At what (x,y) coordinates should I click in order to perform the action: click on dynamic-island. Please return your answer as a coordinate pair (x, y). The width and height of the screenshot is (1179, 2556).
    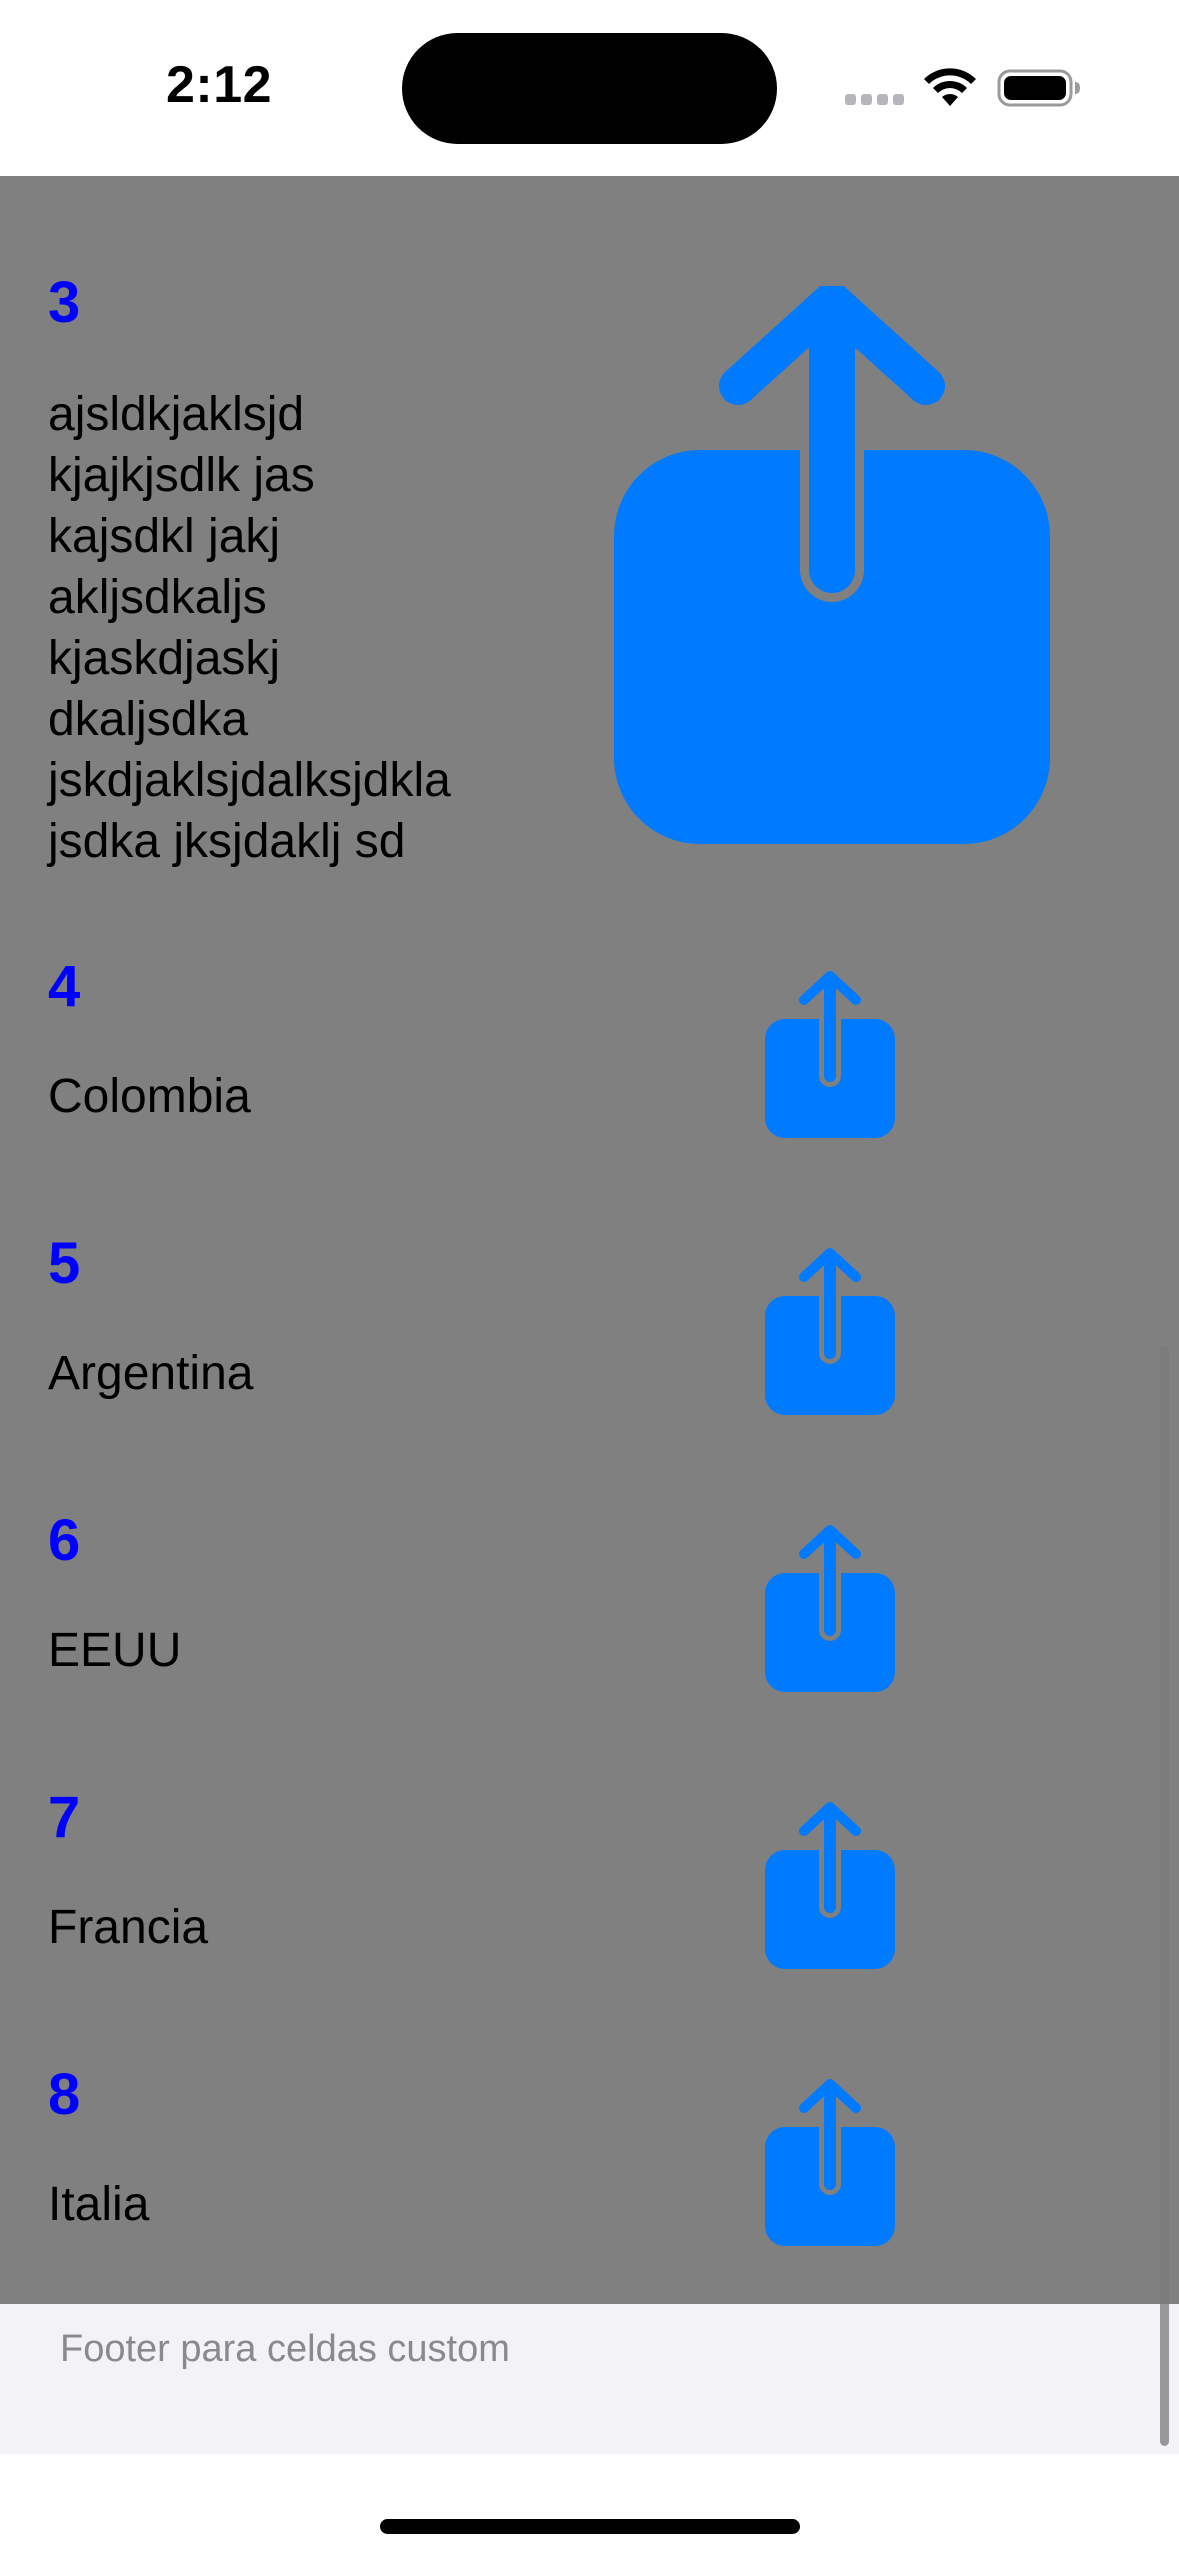
    Looking at the image, I should click on (589, 88).